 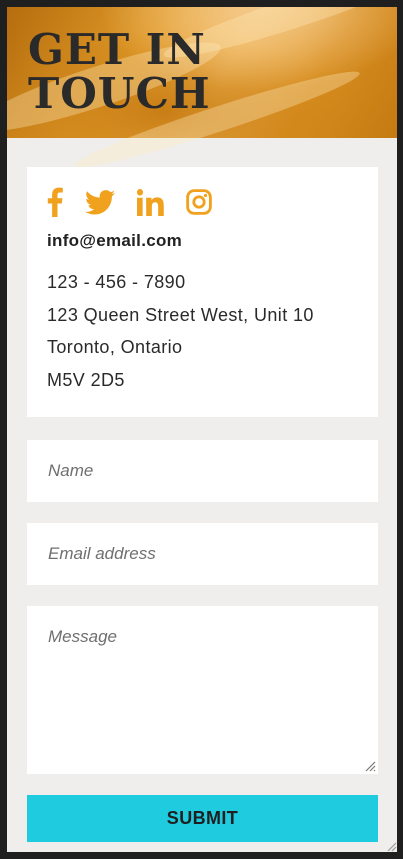 I want to click on instagram-icon, so click(x=199, y=202).